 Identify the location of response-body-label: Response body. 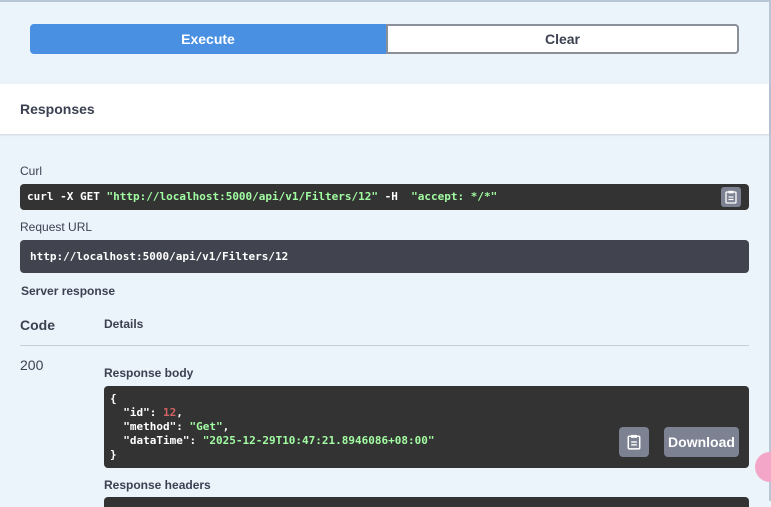
(149, 373).